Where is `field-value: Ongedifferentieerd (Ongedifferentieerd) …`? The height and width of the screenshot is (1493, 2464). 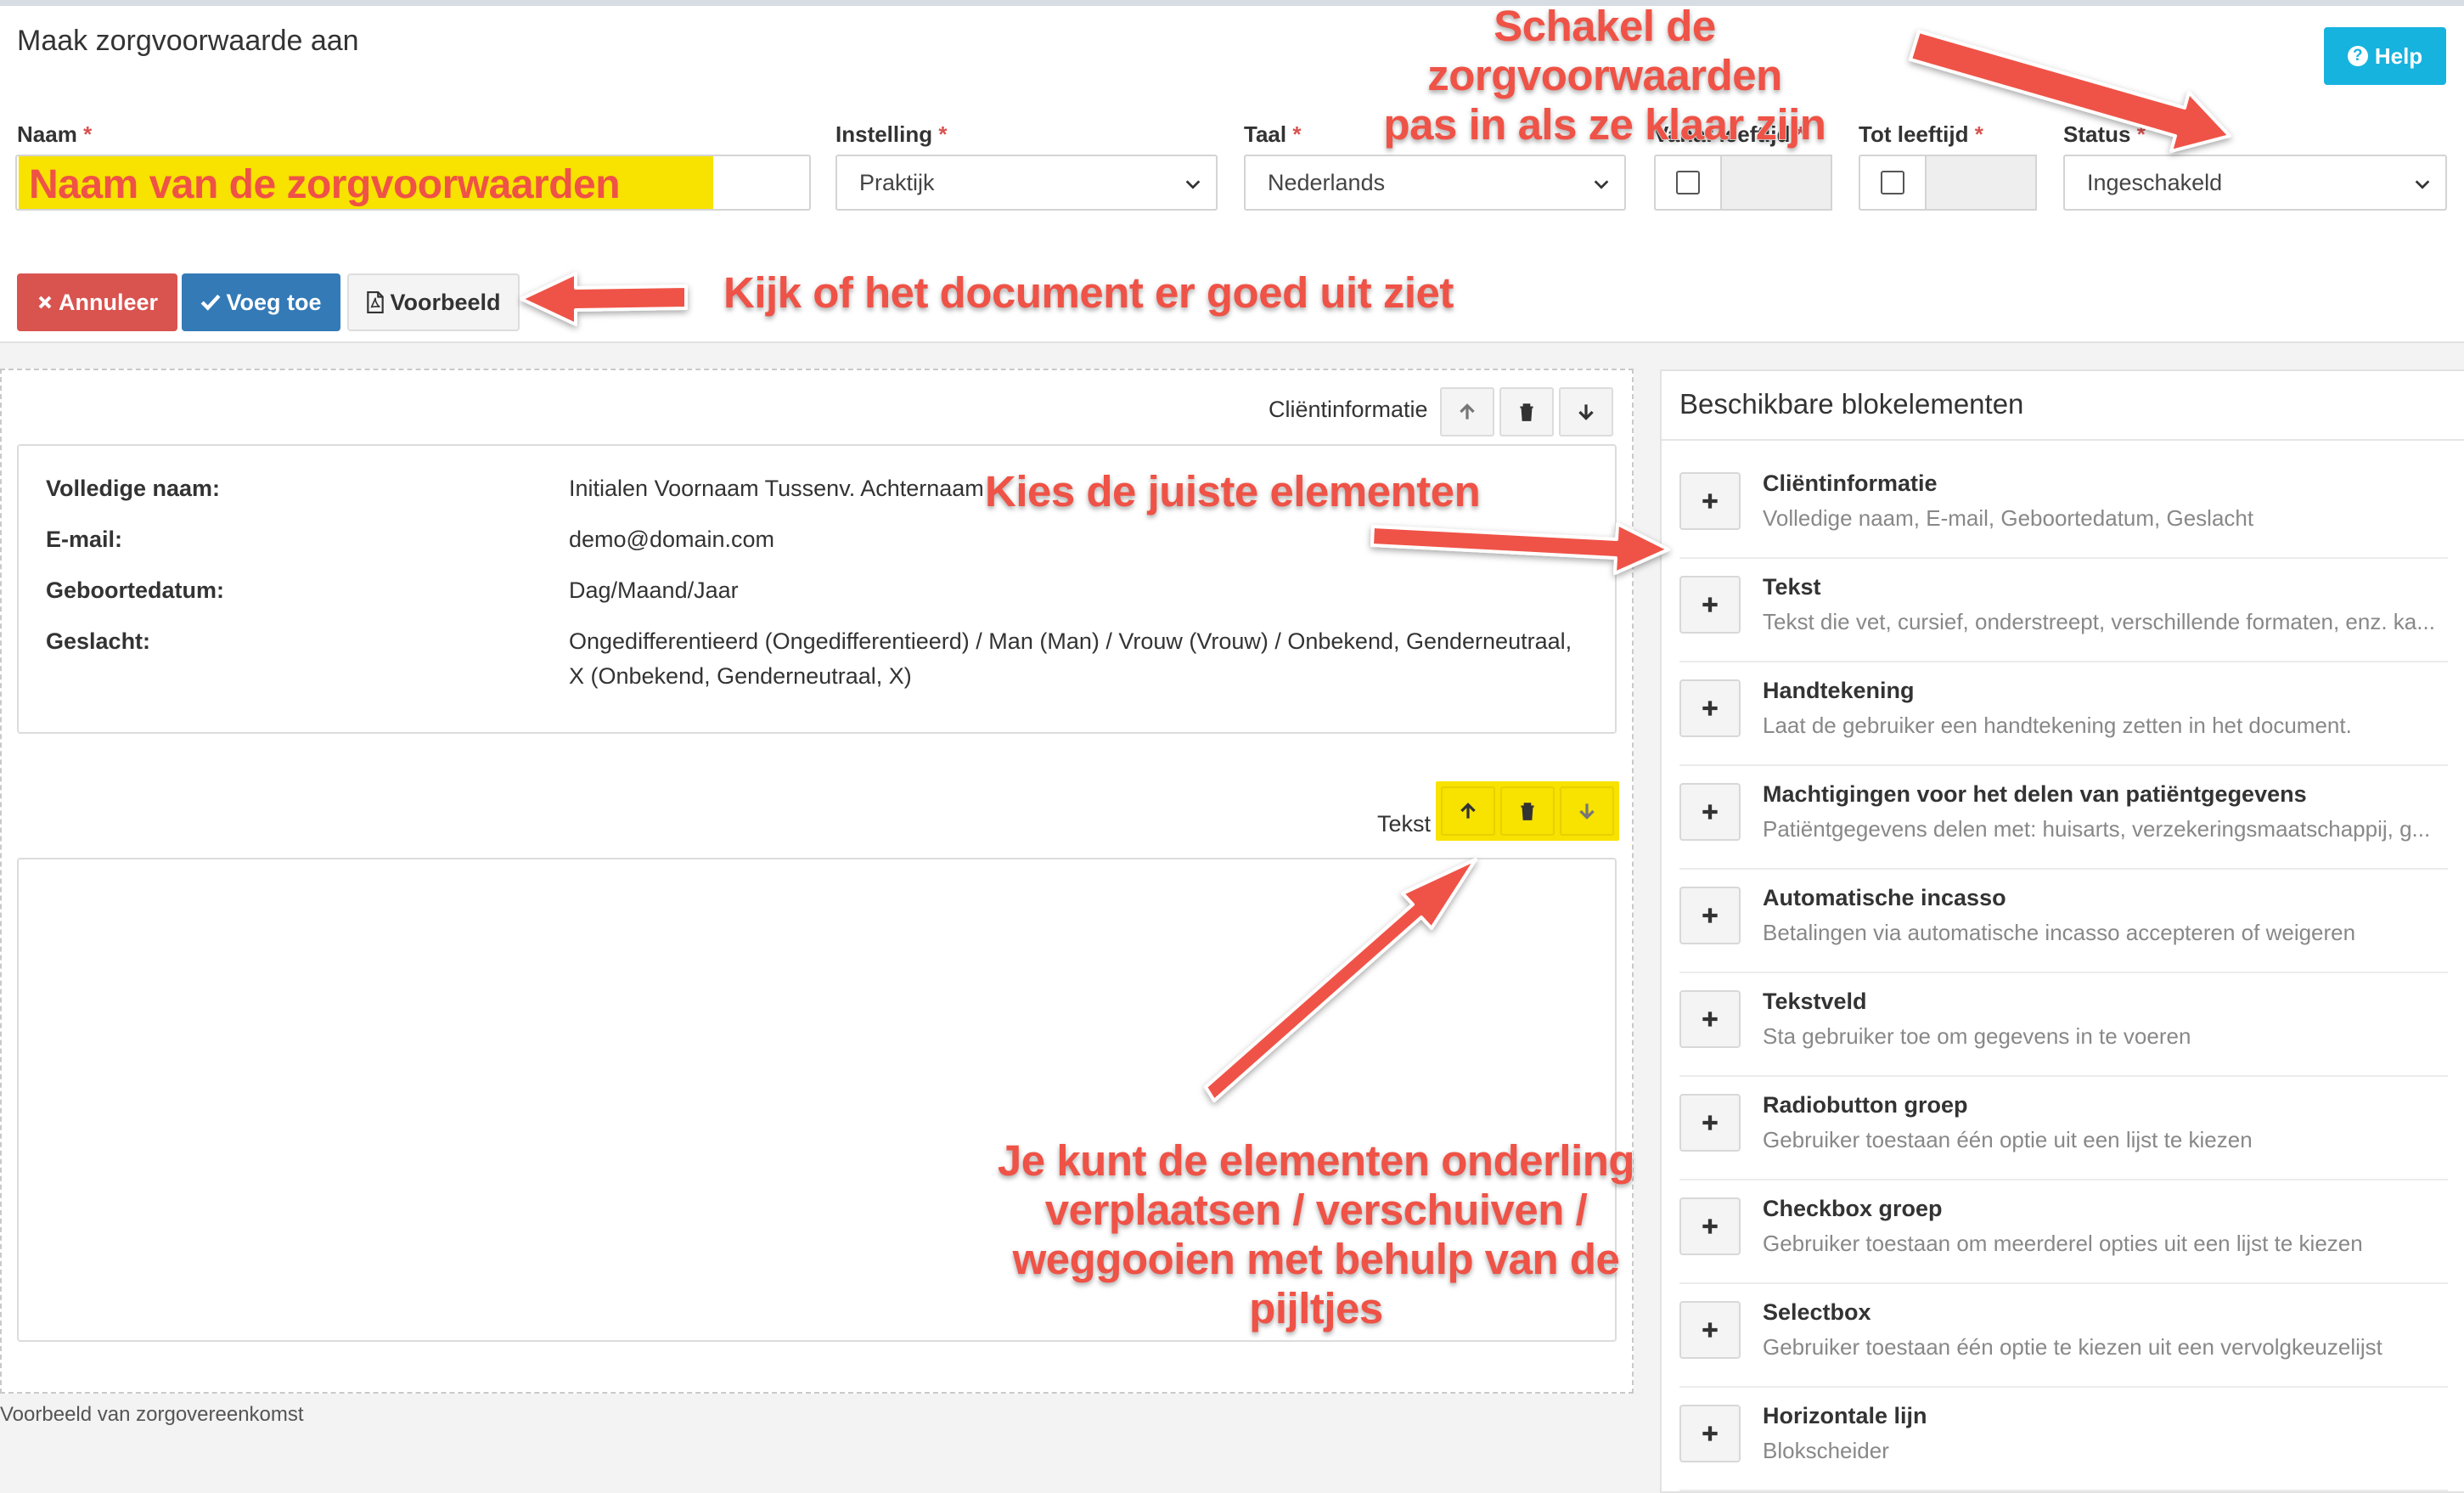 field-value: Ongedifferentieerd (Ongedifferentieerd) … is located at coordinates (1070, 659).